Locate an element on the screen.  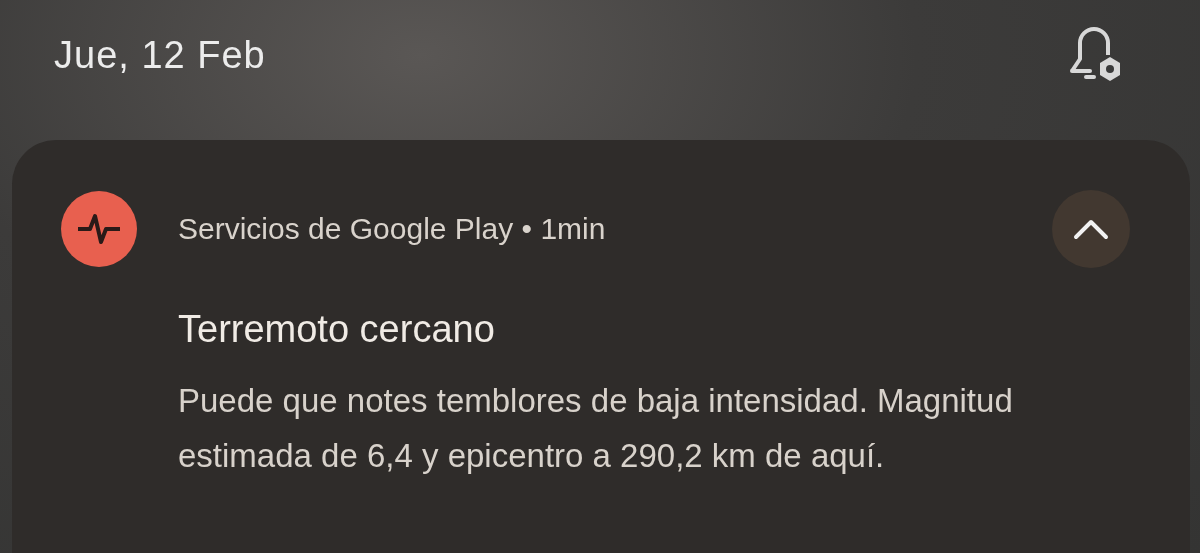
app-name: Servicios de Google Play • 1min is located at coordinates (392, 229).